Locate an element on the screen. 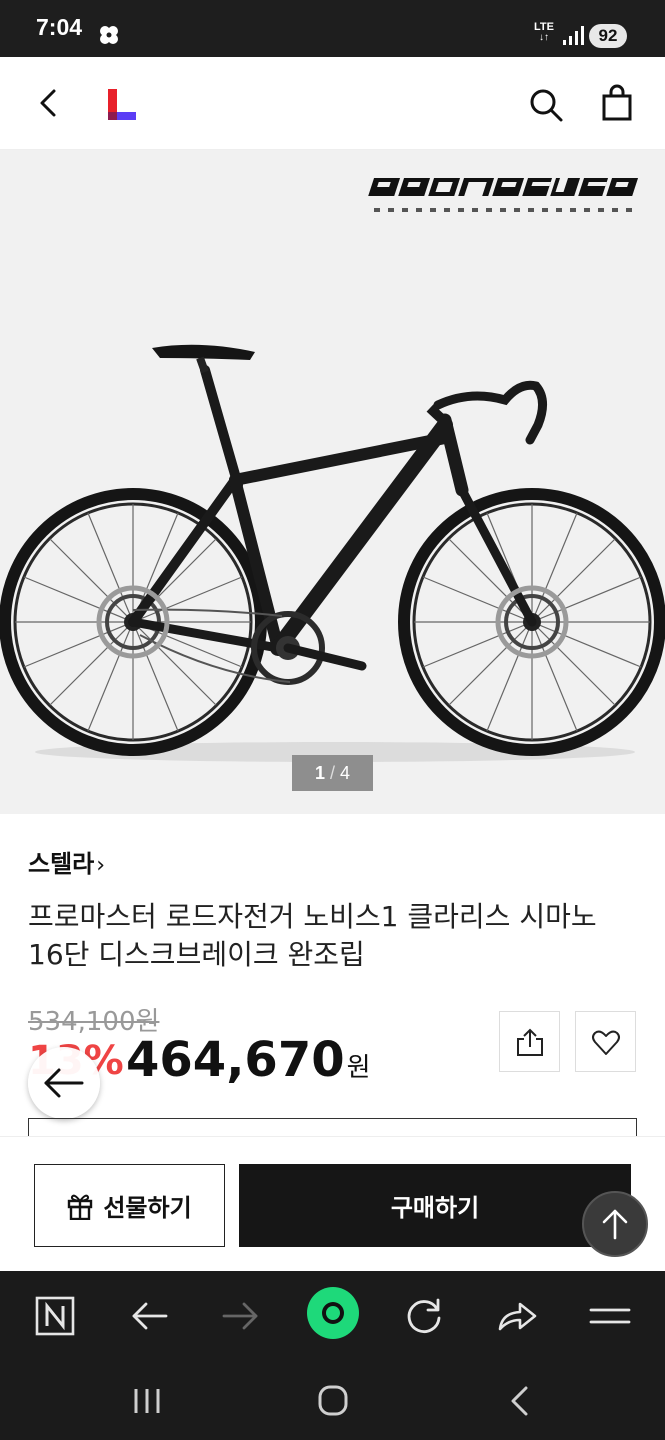 The height and width of the screenshot is (1440, 665). arrow-up-icon is located at coordinates (615, 1224).